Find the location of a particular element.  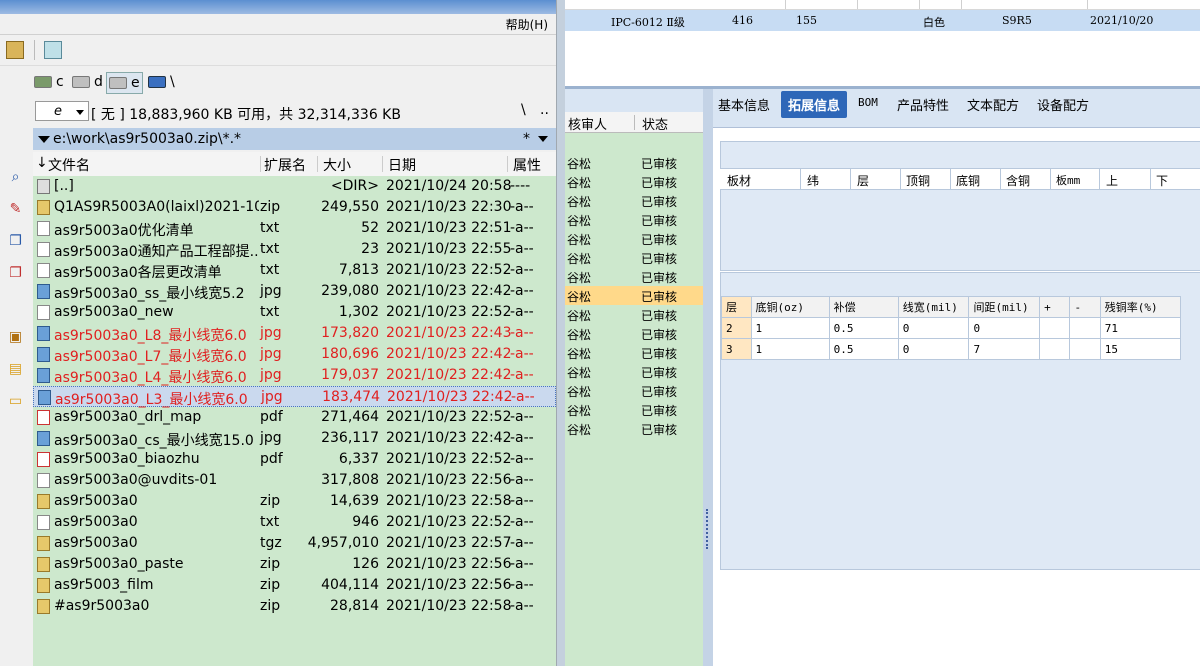

view-icon: ⌕ is located at coordinates (15, 177).